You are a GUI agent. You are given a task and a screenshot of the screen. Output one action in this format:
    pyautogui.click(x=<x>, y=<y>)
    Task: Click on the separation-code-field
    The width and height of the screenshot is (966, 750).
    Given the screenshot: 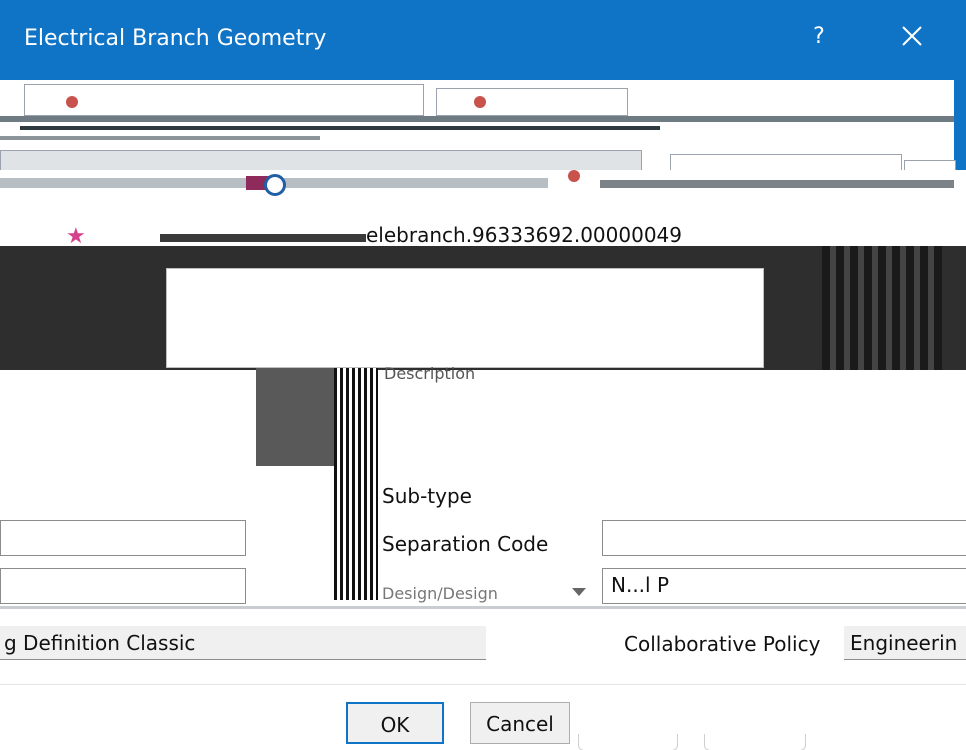 What is the action you would take?
    pyautogui.click(x=784, y=538)
    